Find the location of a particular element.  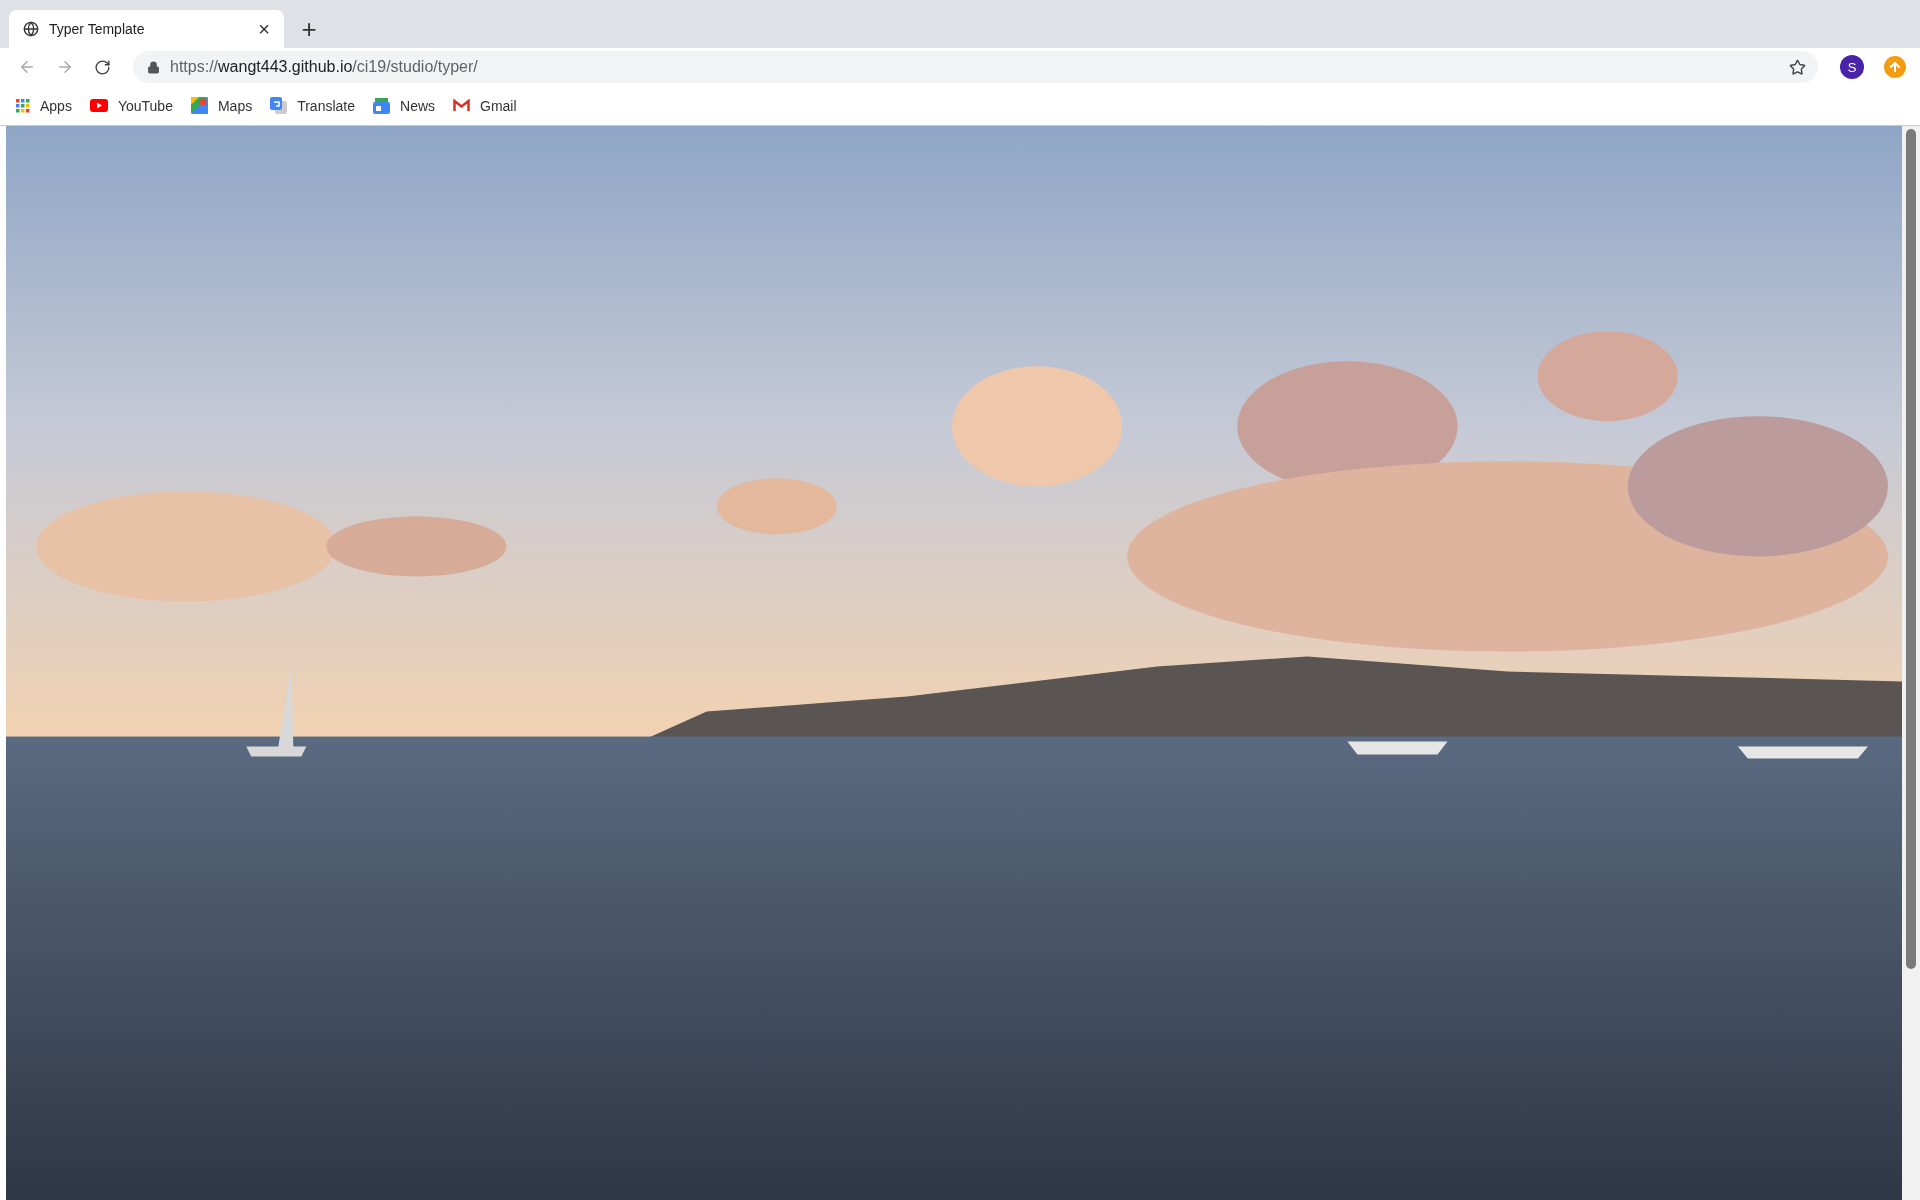

bookmark-link: Gmail is located at coordinates (485, 105).